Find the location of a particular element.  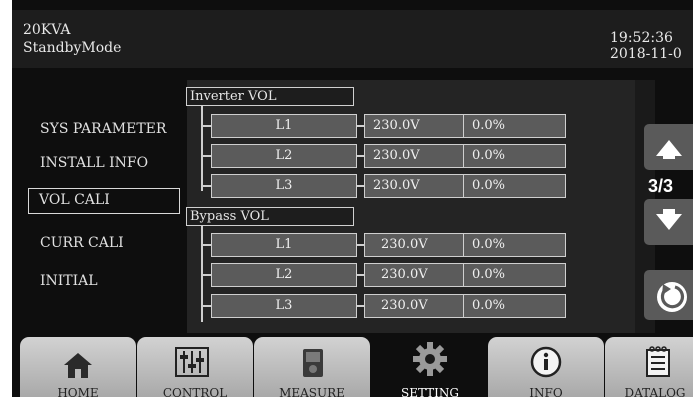

gear-icon is located at coordinates (430, 359).